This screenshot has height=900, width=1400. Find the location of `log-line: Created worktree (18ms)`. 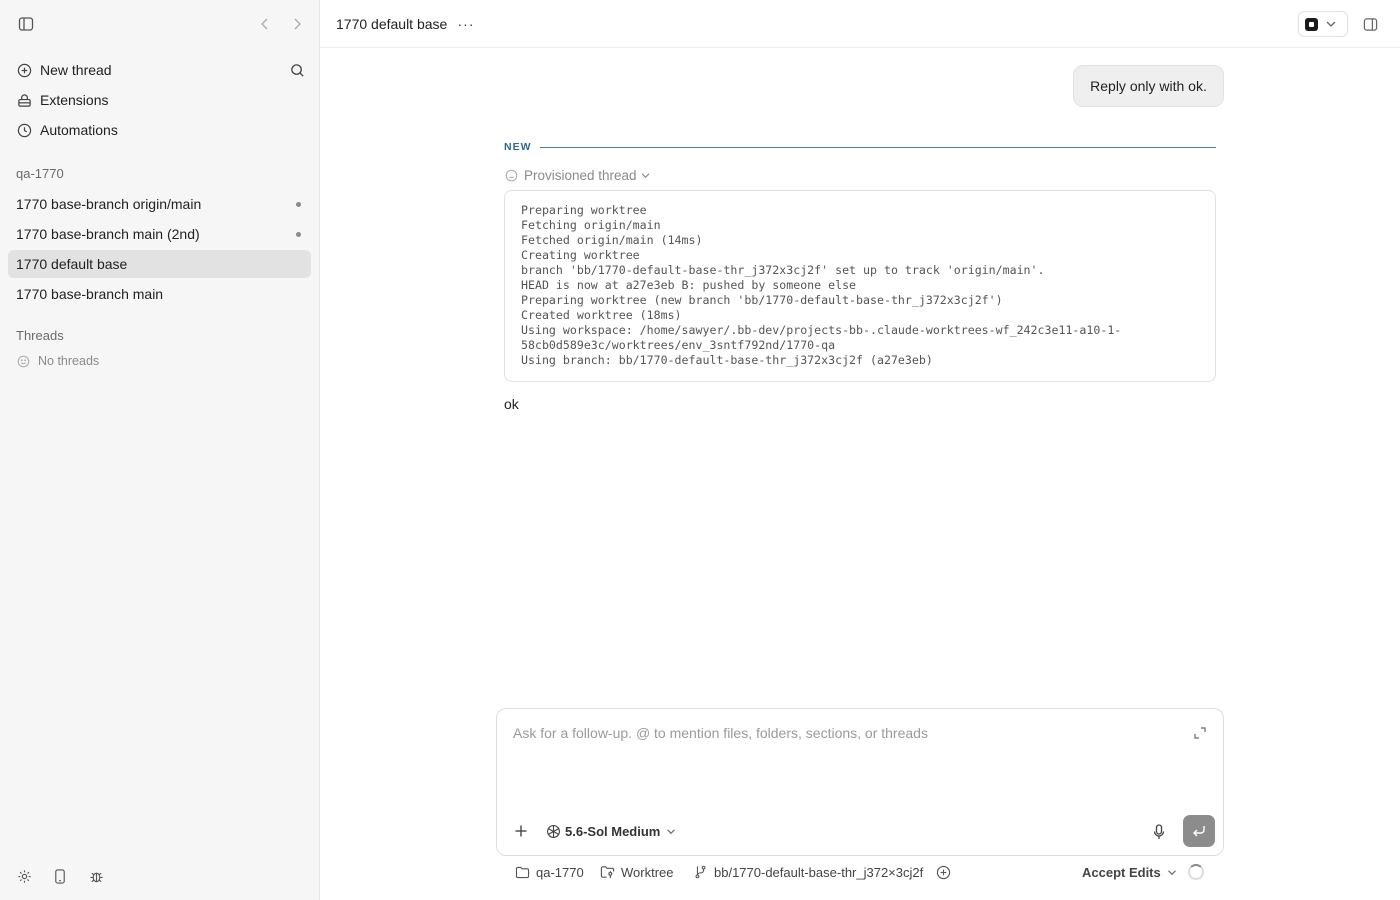

log-line: Created worktree (18ms) is located at coordinates (601, 315).